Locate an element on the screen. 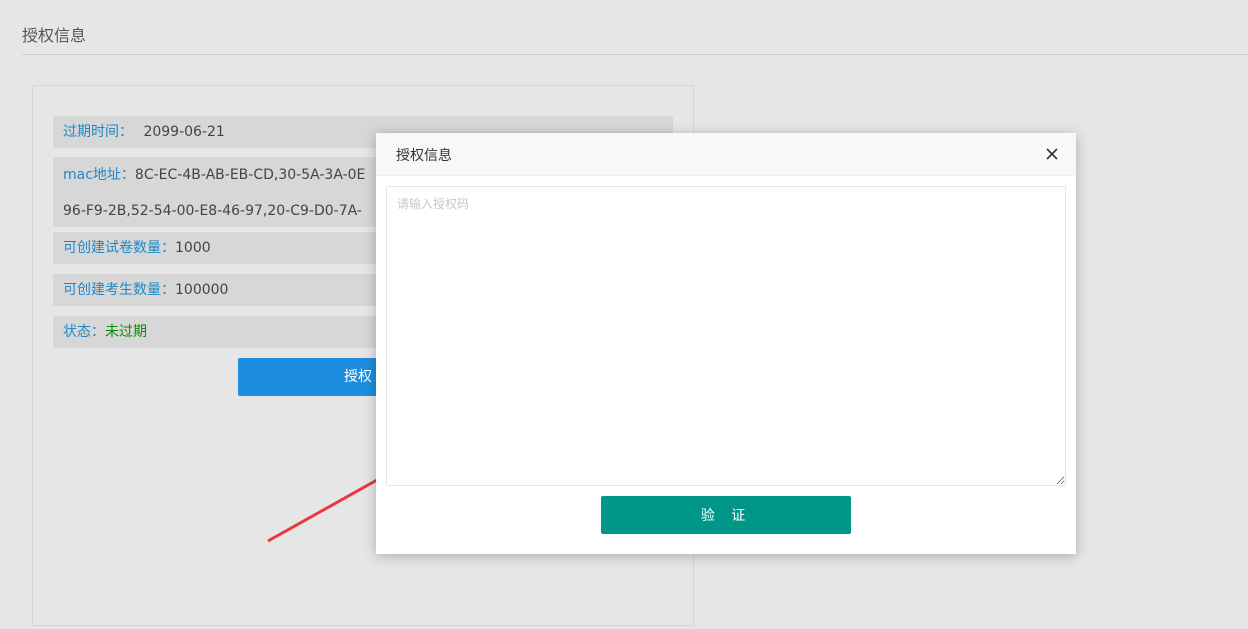  header-divider is located at coordinates (635, 54).